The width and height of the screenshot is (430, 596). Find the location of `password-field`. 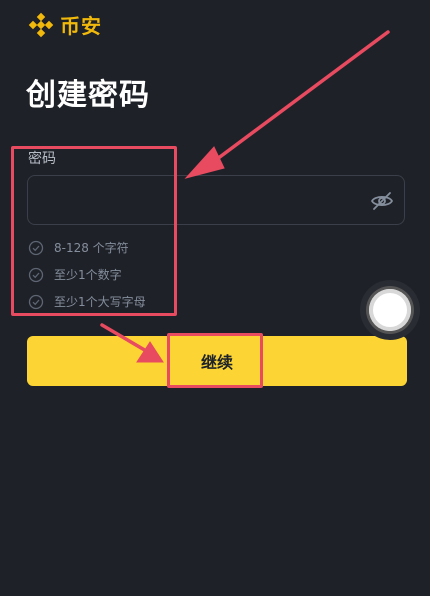

password-field is located at coordinates (216, 200).